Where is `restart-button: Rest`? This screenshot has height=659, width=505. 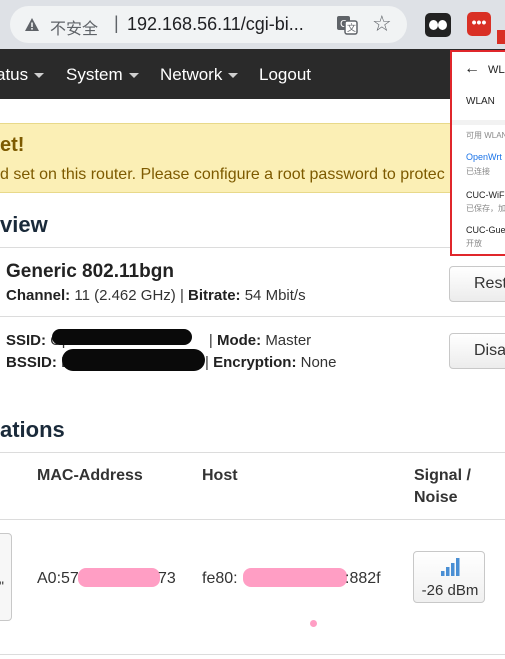 restart-button: Rest is located at coordinates (477, 284).